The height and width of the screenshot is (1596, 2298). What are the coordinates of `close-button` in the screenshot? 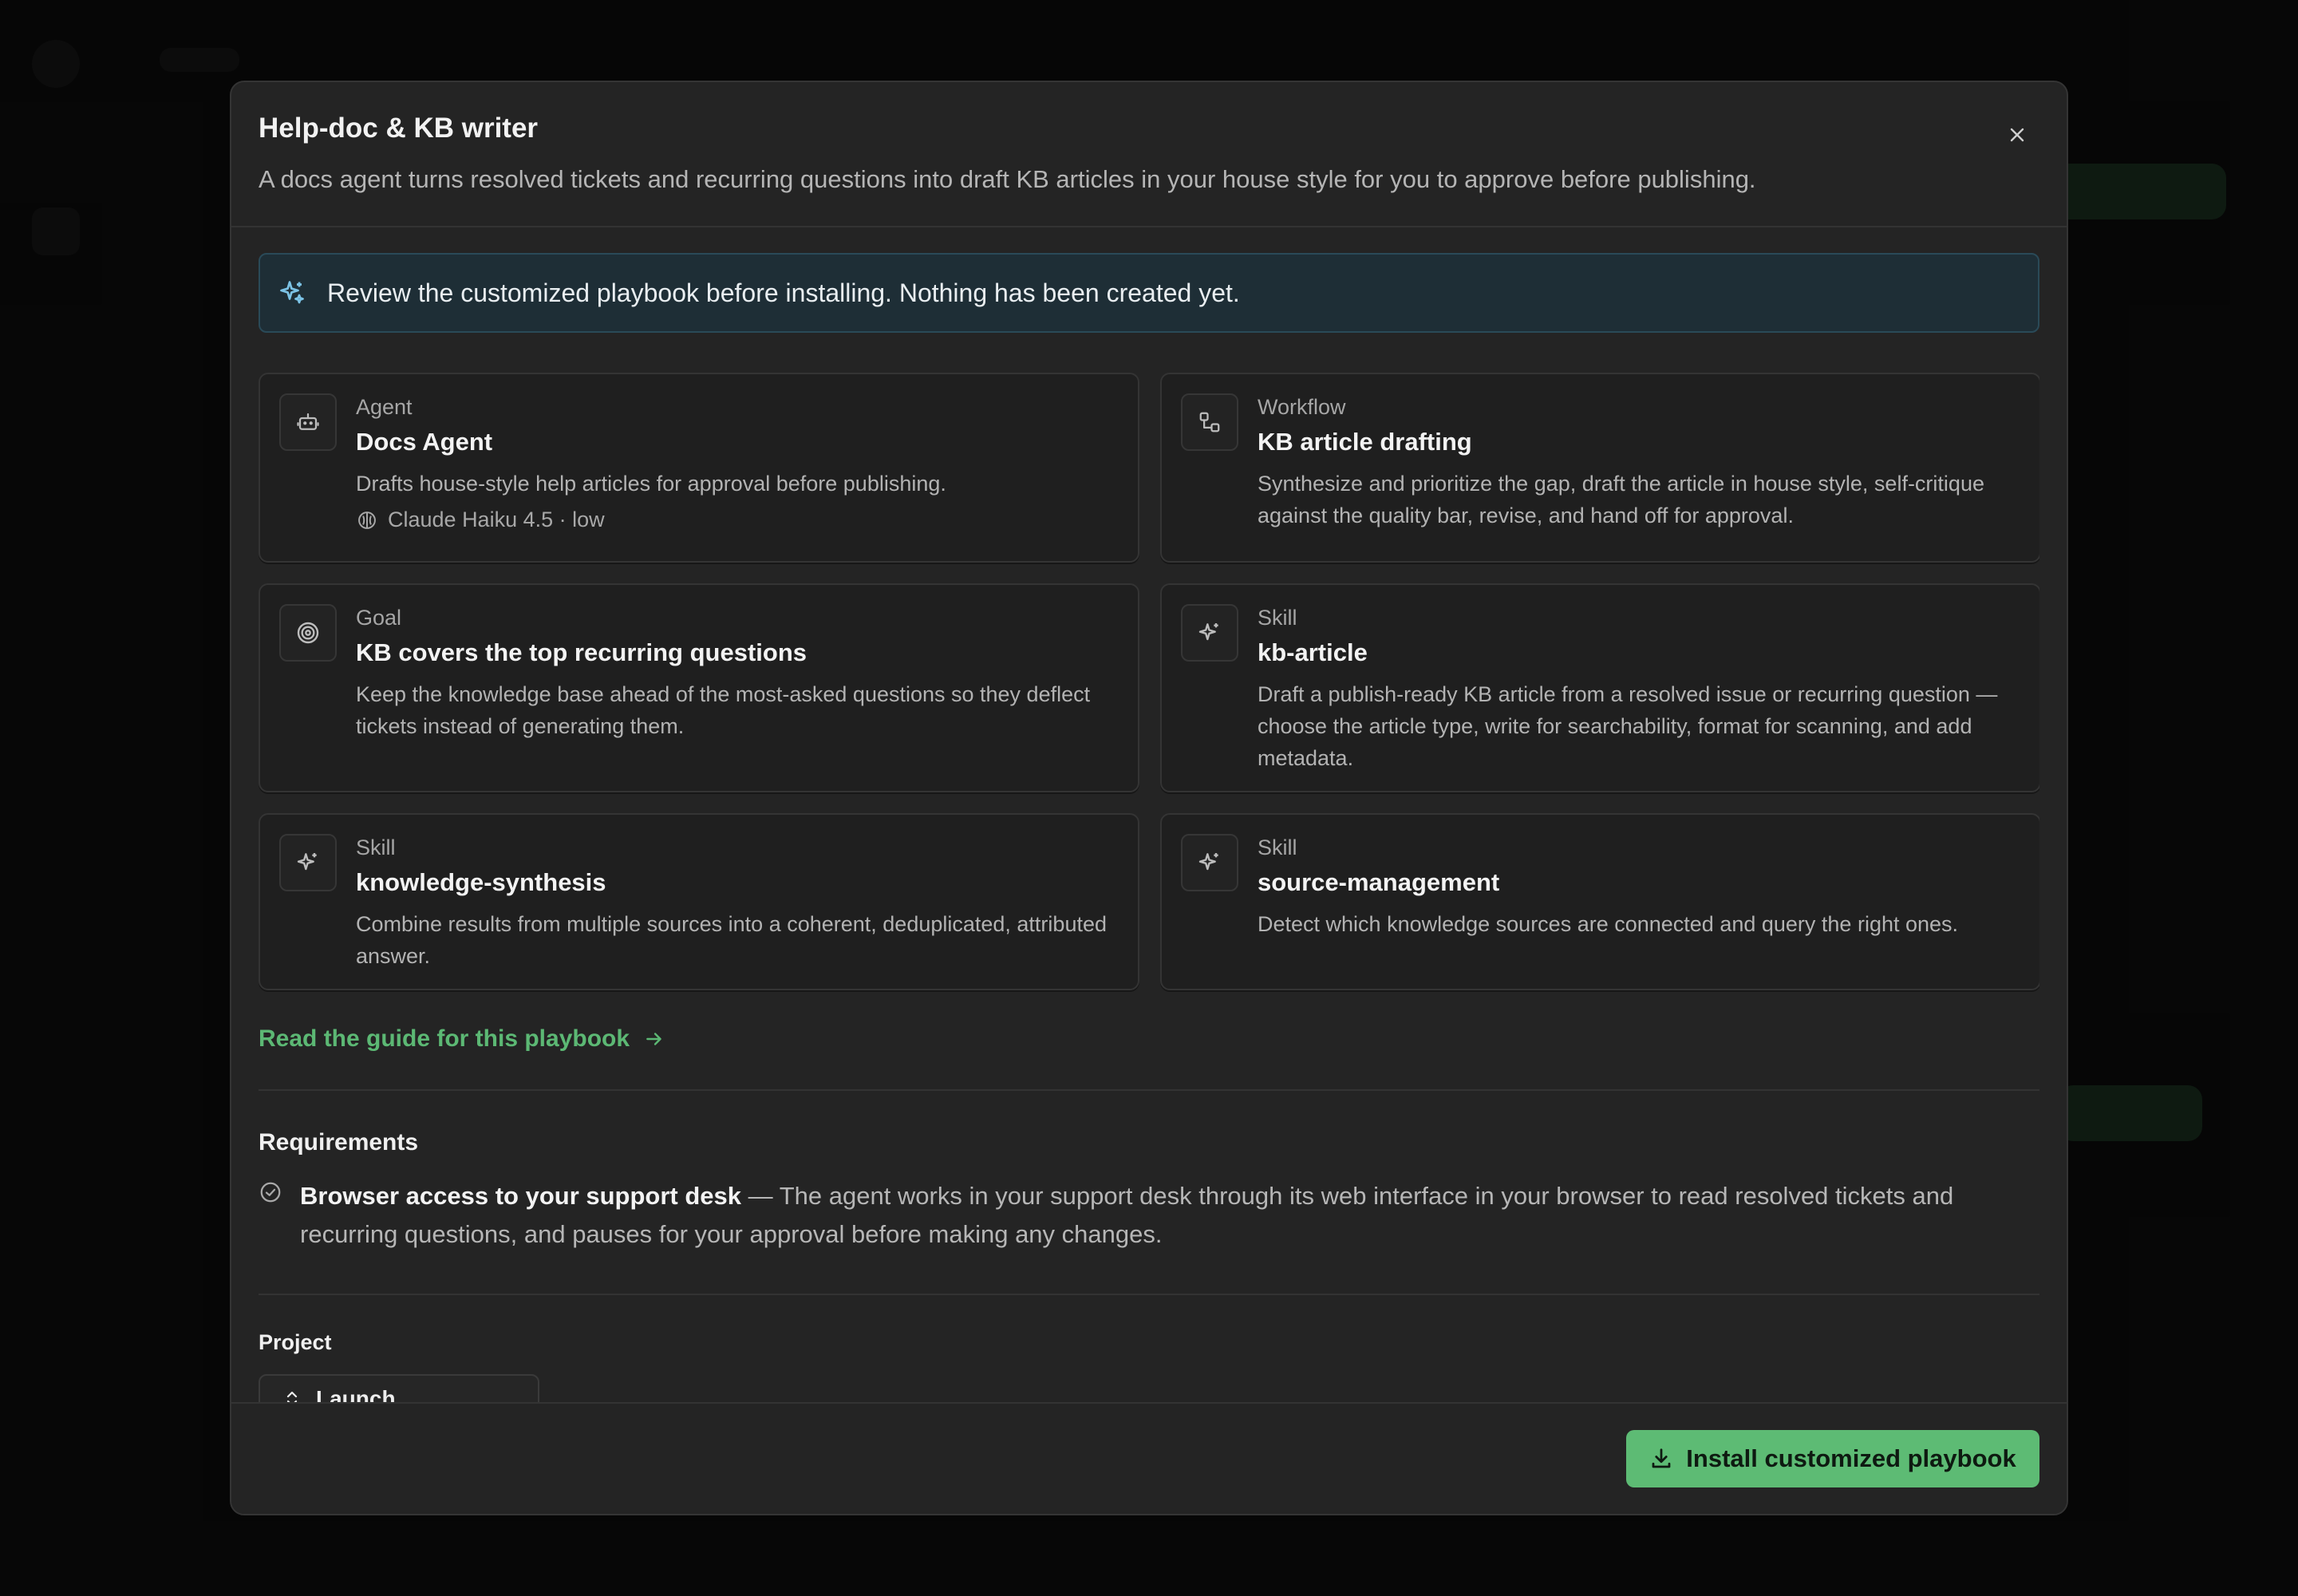 It's located at (2018, 134).